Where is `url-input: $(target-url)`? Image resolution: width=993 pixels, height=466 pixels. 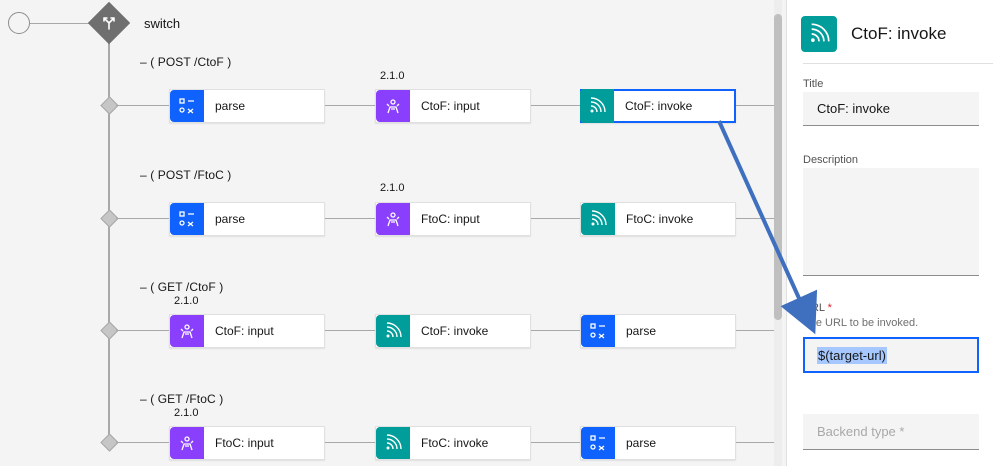 url-input: $(target-url) is located at coordinates (891, 355).